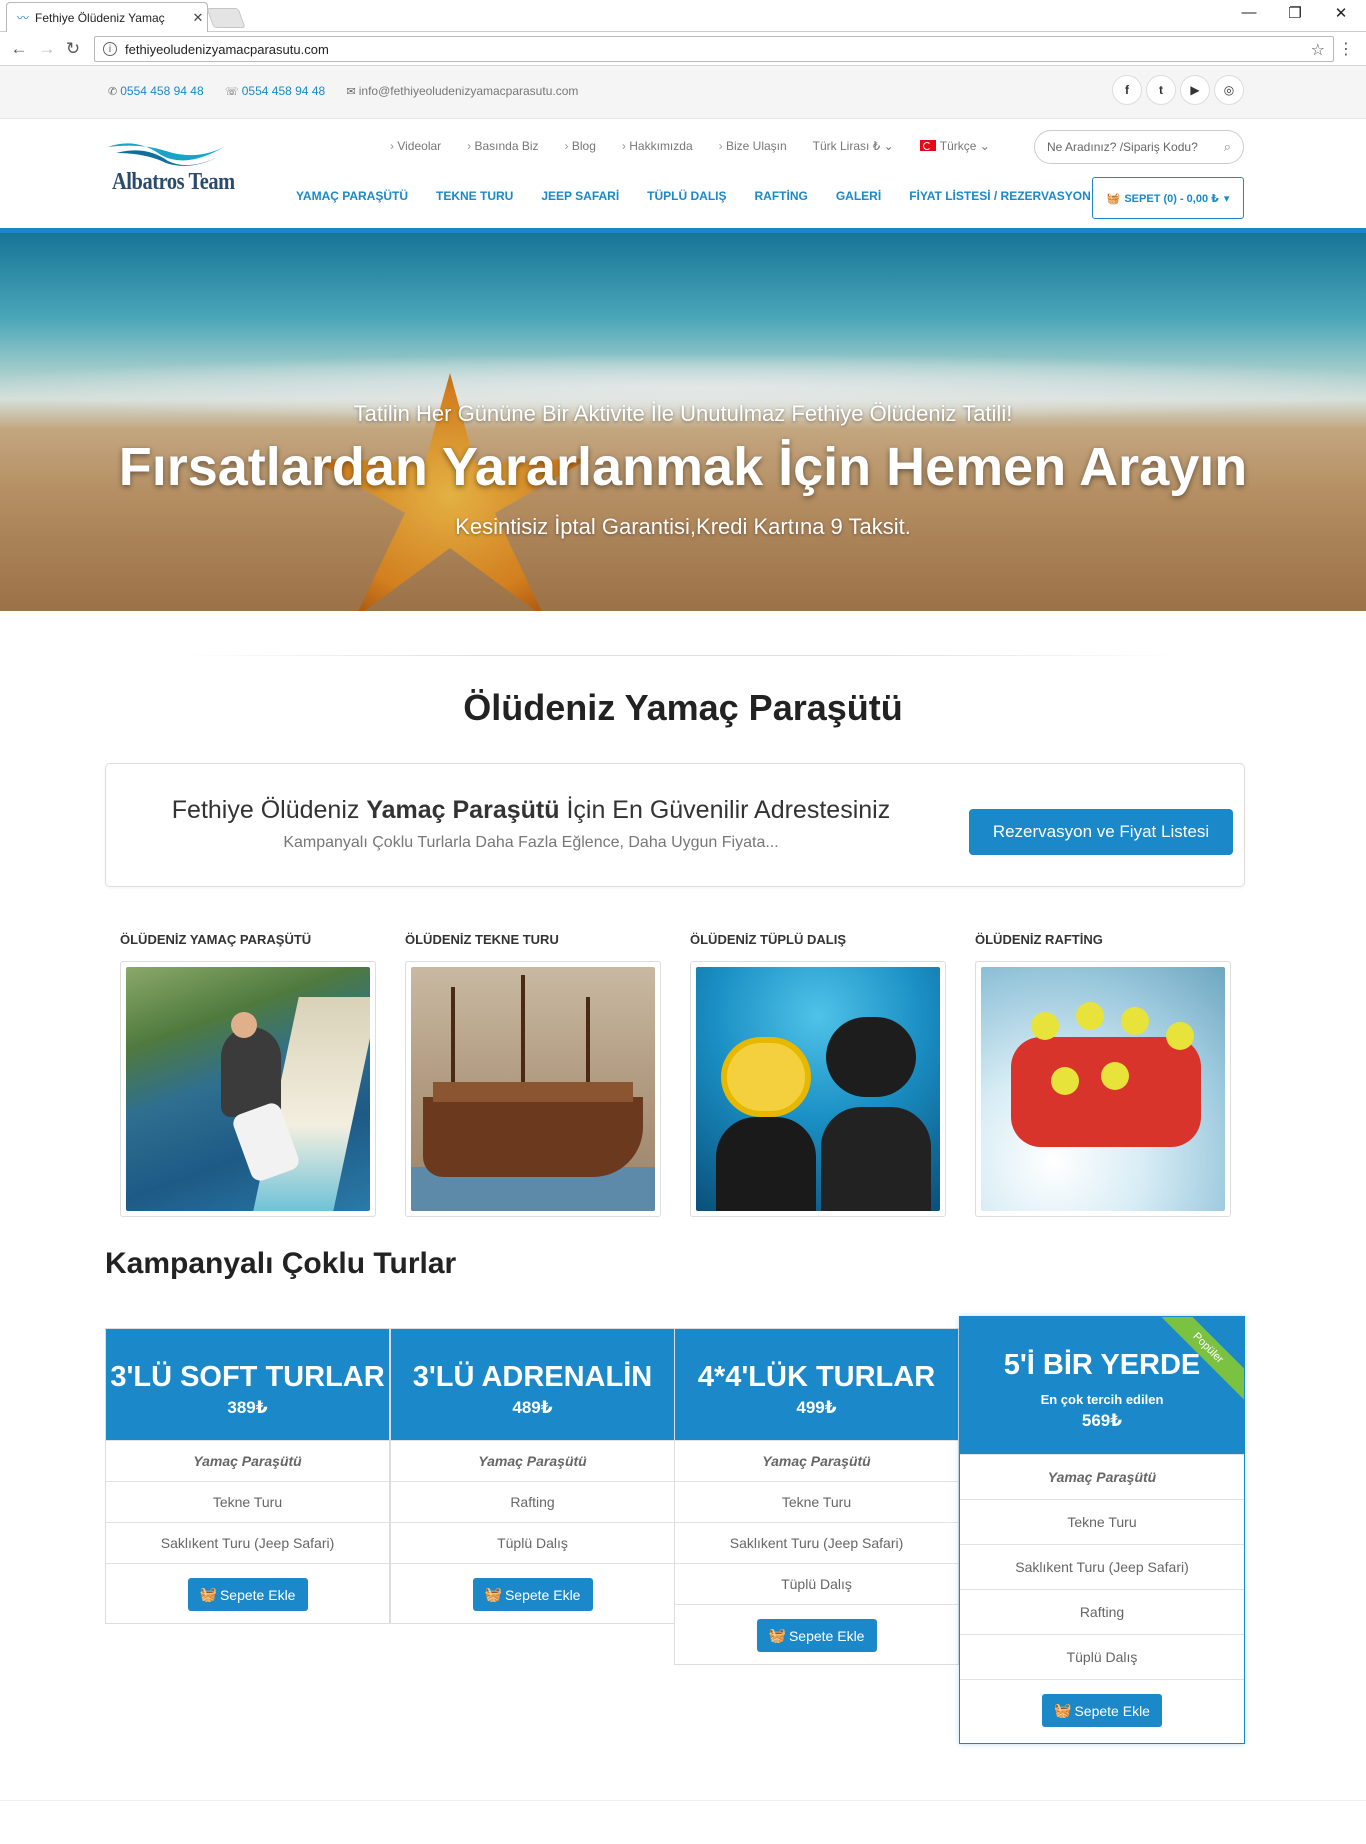  I want to click on activity-caption: ÖLÜDENİZ TEKNE TURU, so click(482, 939).